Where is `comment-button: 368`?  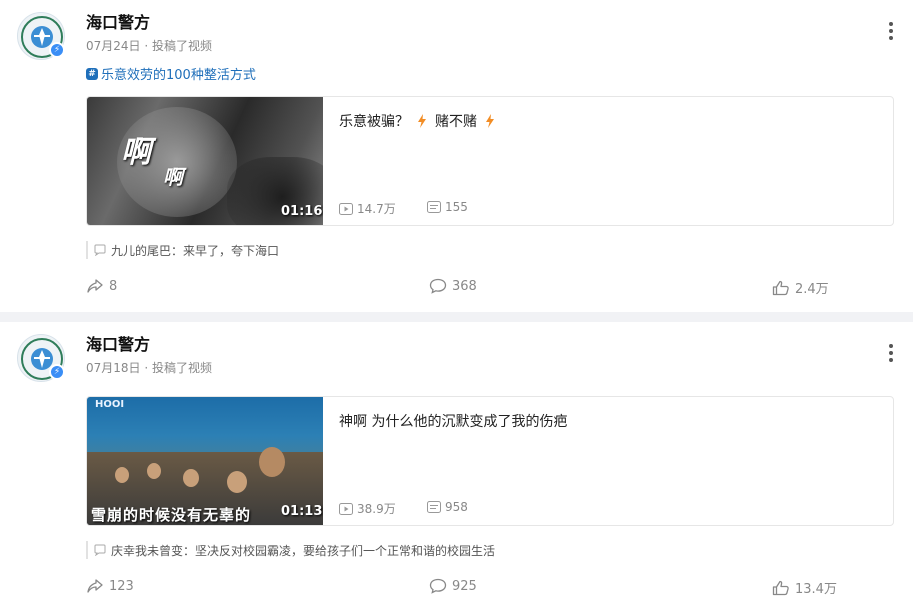 comment-button: 368 is located at coordinates (453, 286).